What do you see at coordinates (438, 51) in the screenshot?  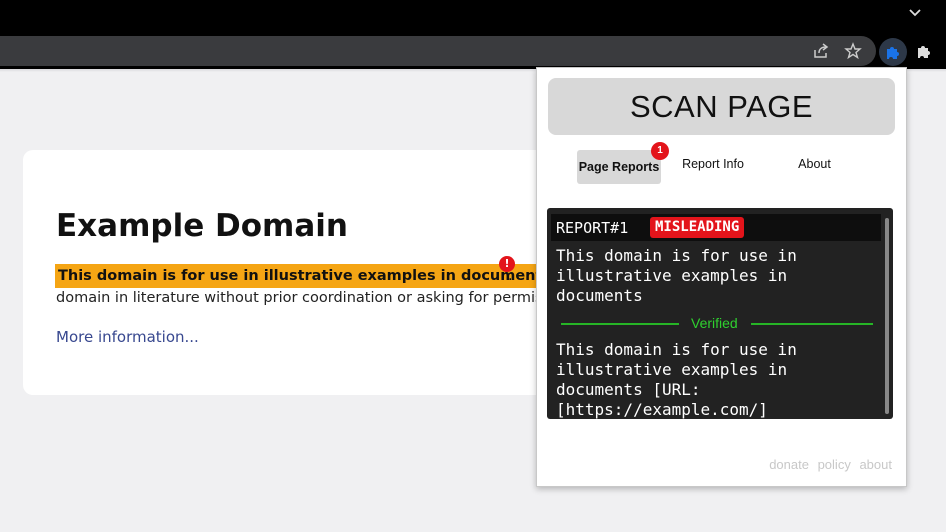 I see `address-bar` at bounding box center [438, 51].